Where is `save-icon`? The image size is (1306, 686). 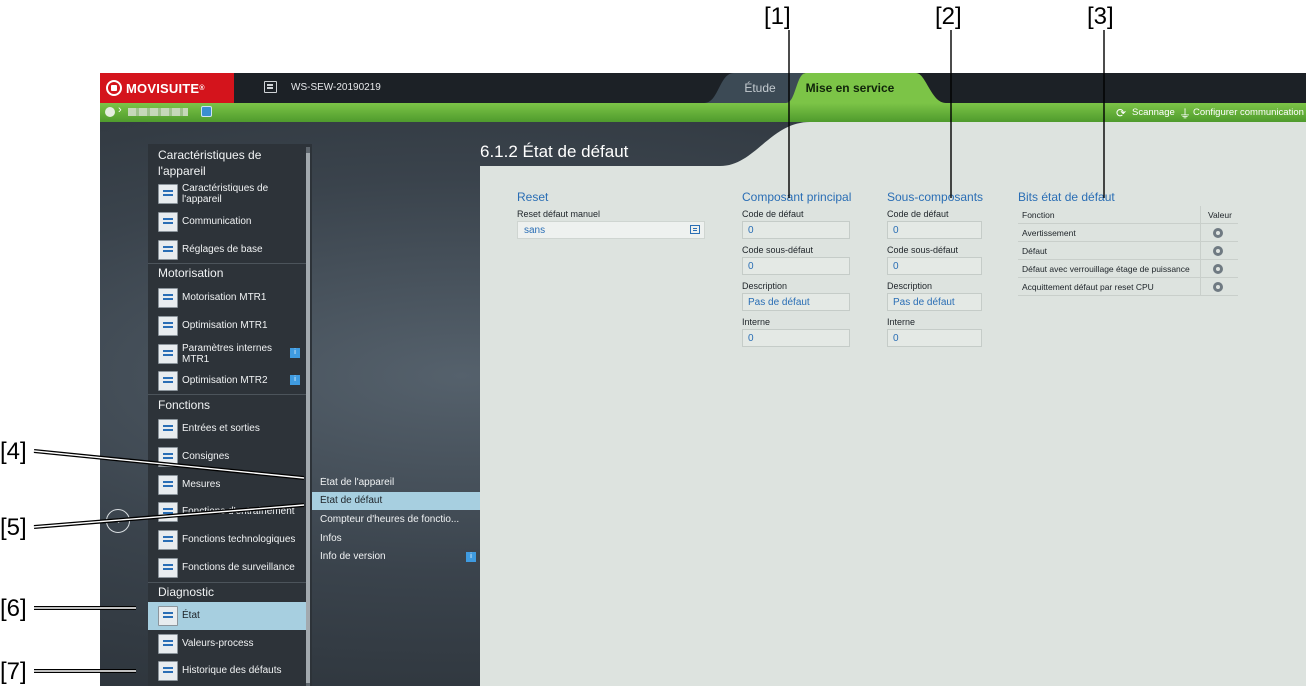 save-icon is located at coordinates (270, 87).